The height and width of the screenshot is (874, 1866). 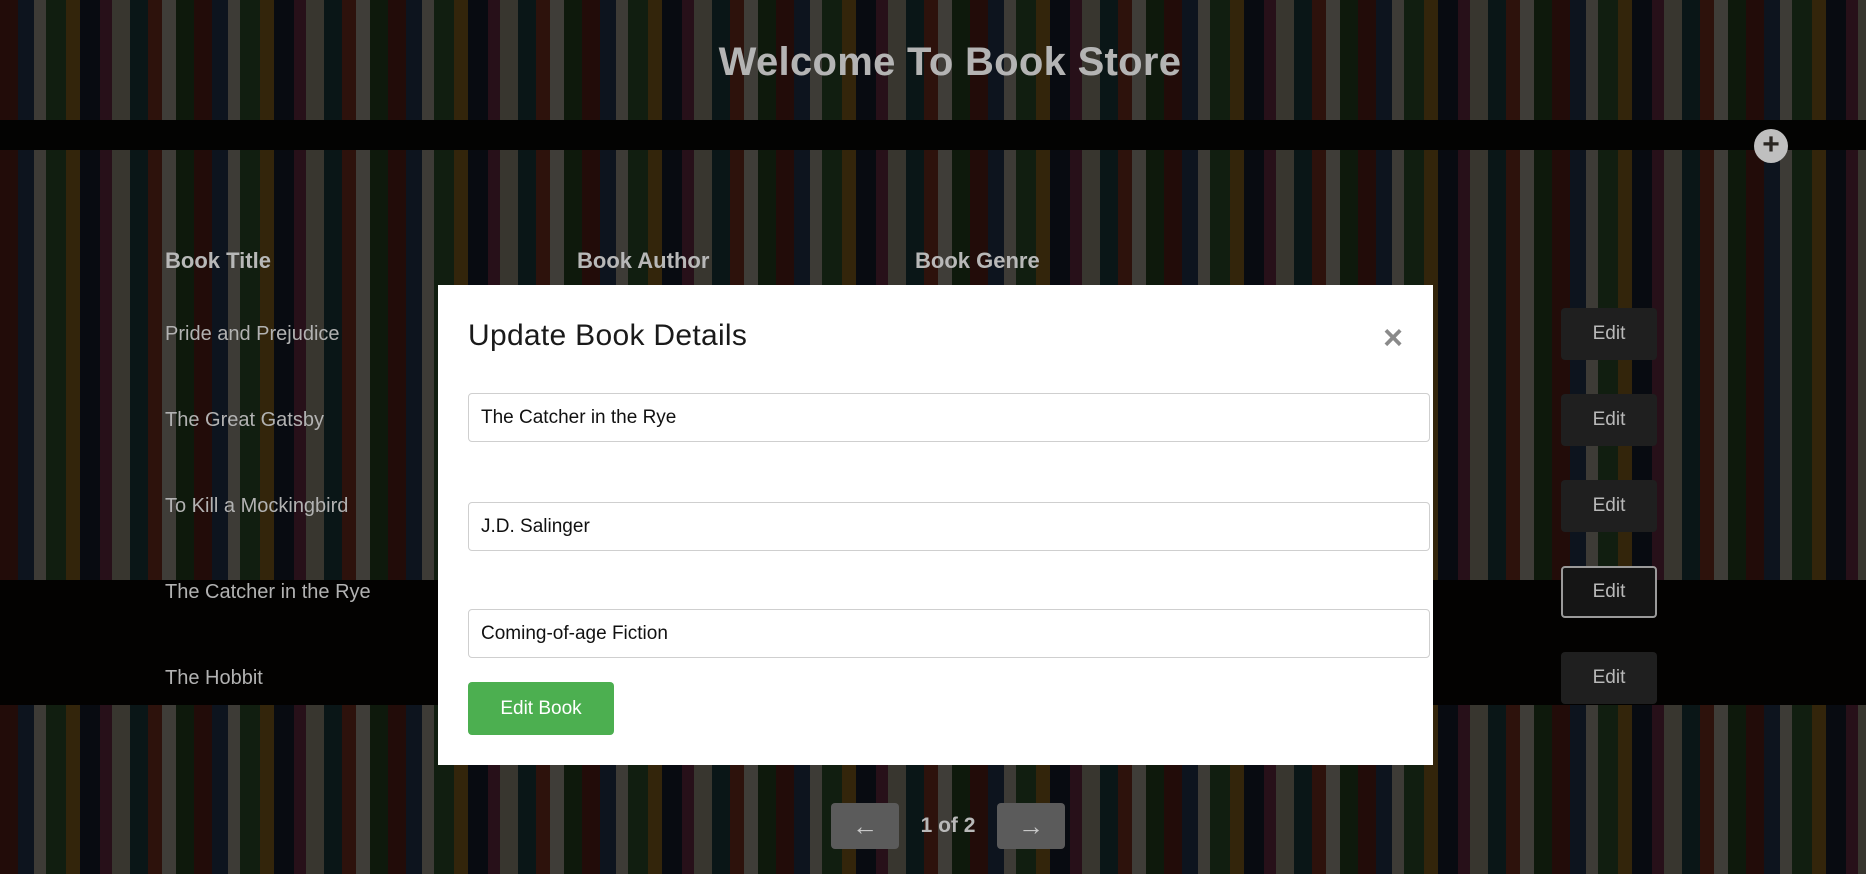 I want to click on modal-title: Update Book Details, so click(x=608, y=335).